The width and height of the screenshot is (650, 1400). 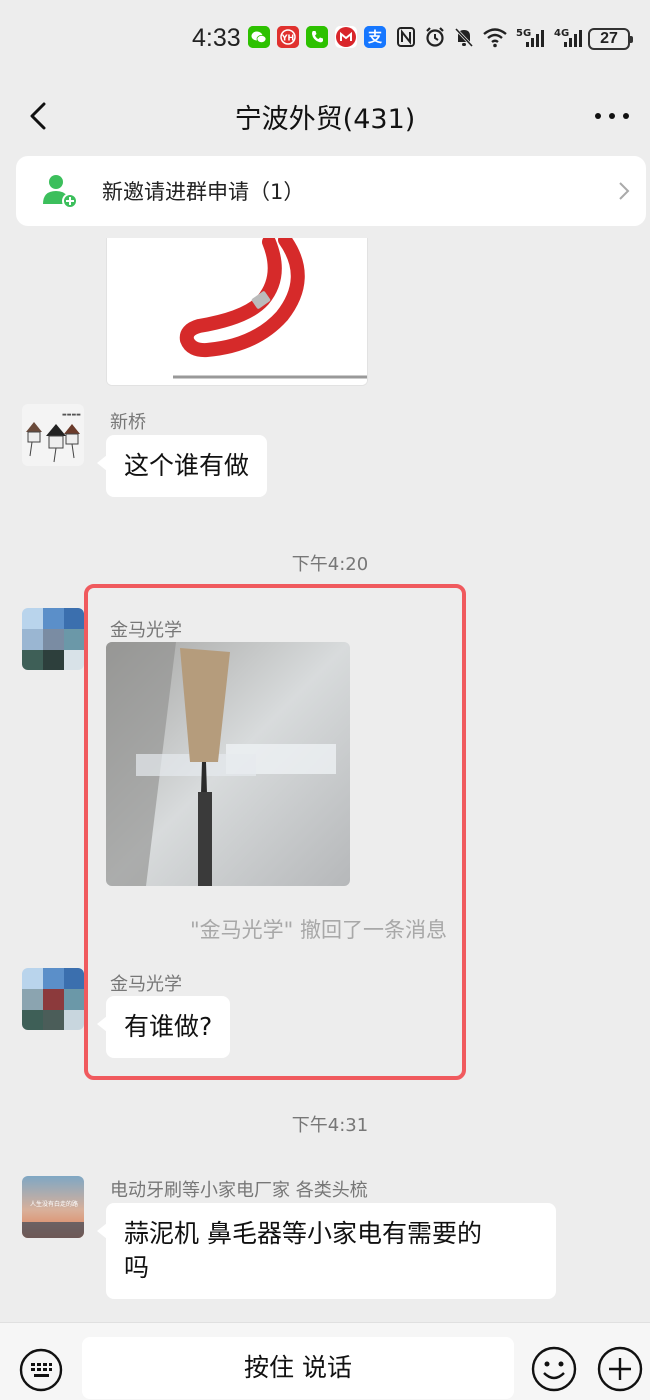 What do you see at coordinates (620, 1369) in the screenshot?
I see `plus-icon` at bounding box center [620, 1369].